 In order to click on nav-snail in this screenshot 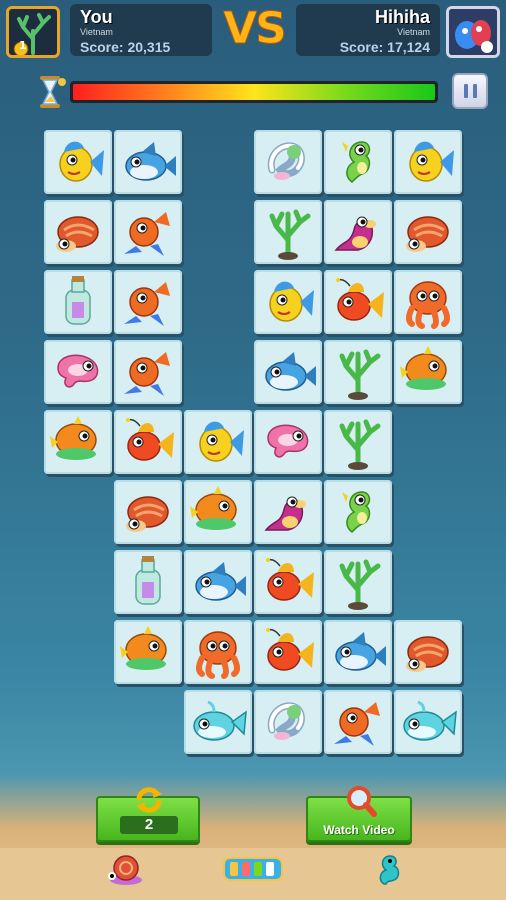, I will do `click(125, 869)`.